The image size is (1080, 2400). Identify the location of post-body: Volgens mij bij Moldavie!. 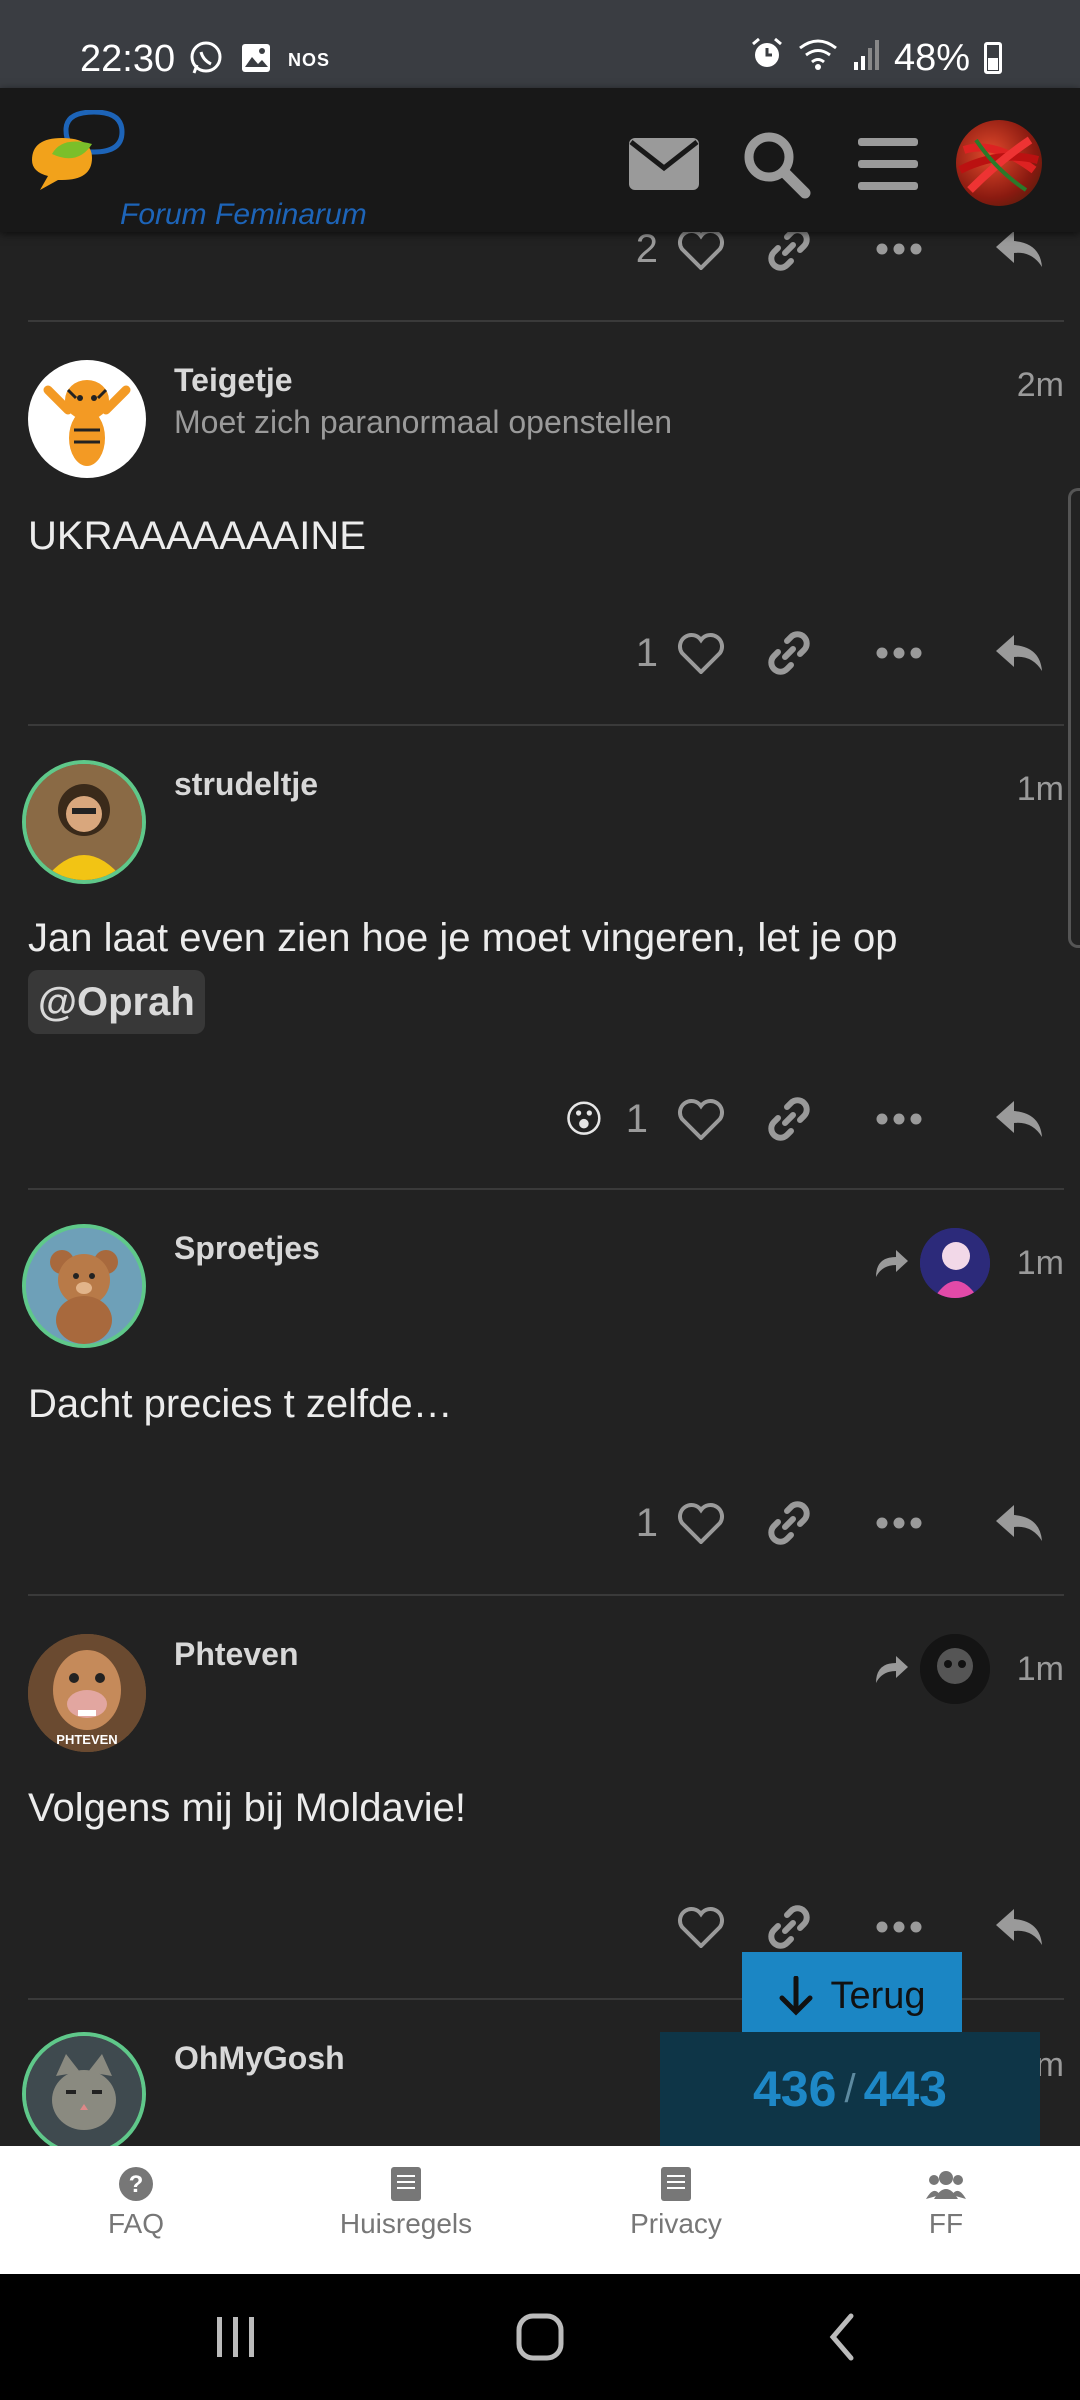
(247, 1808).